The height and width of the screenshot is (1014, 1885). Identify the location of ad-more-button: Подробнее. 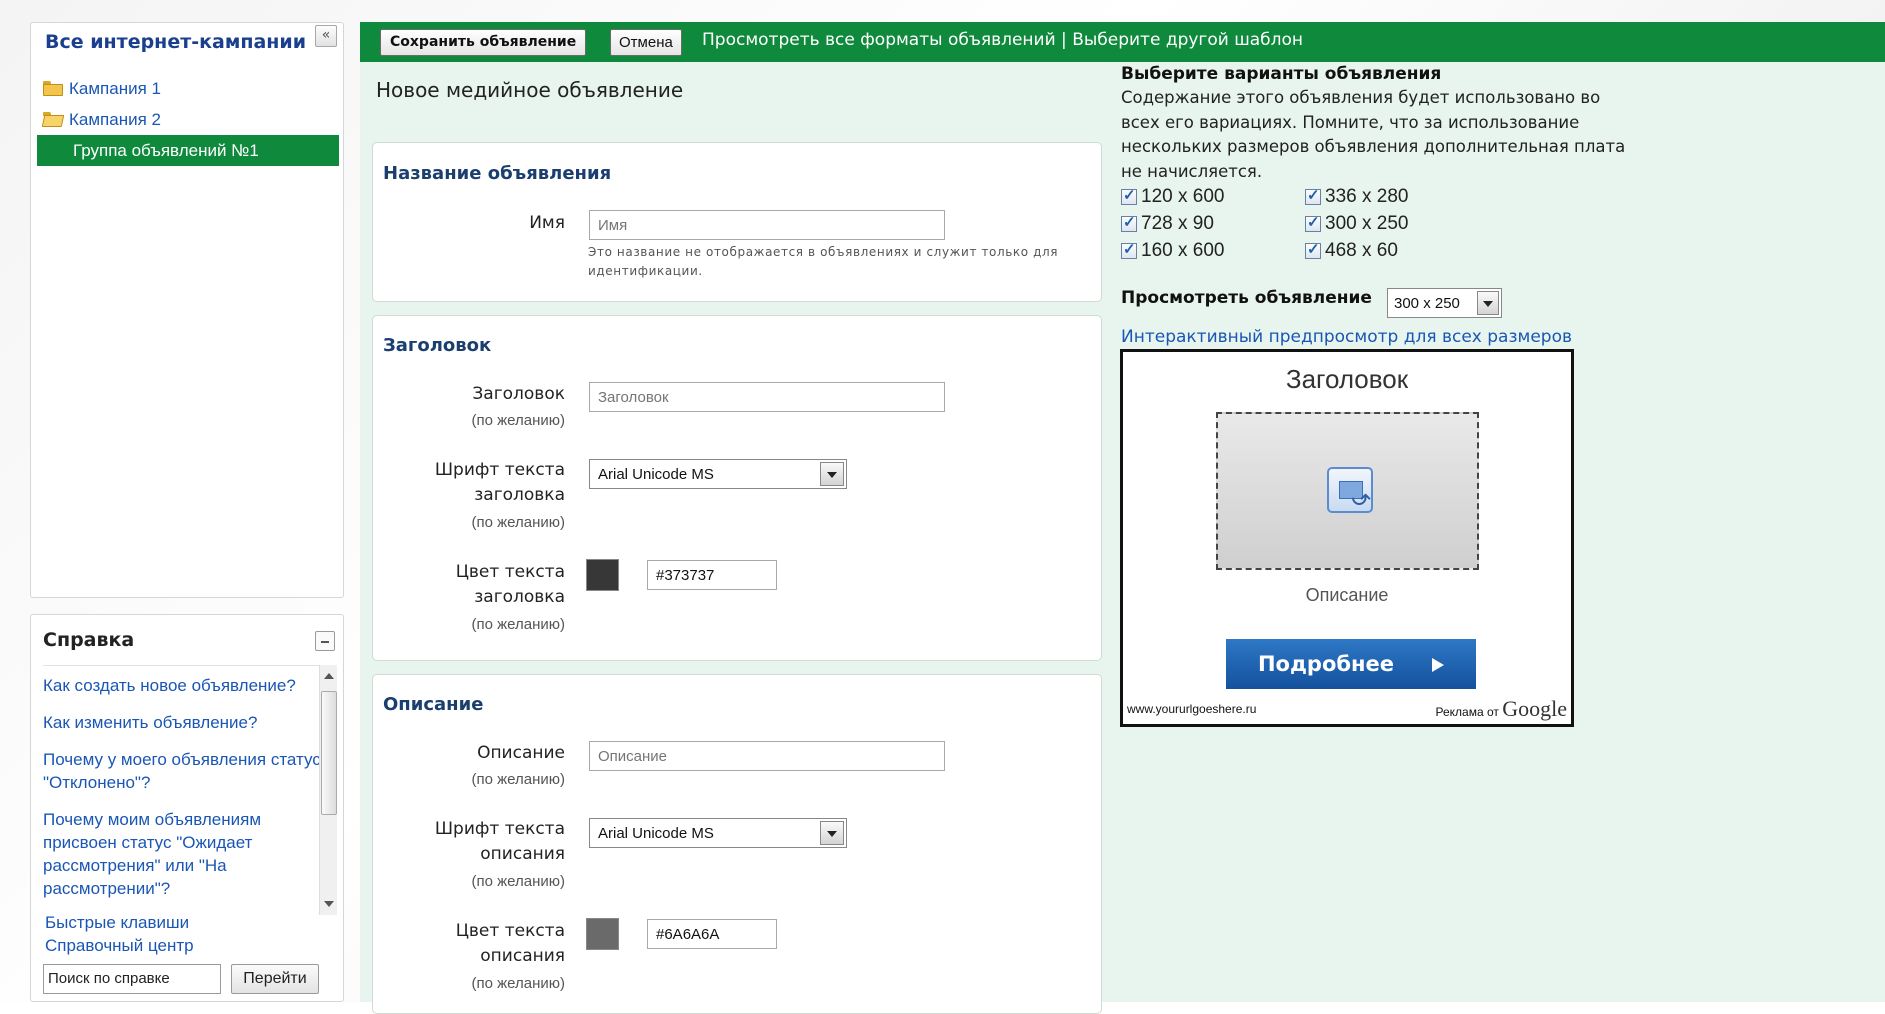
(1351, 664).